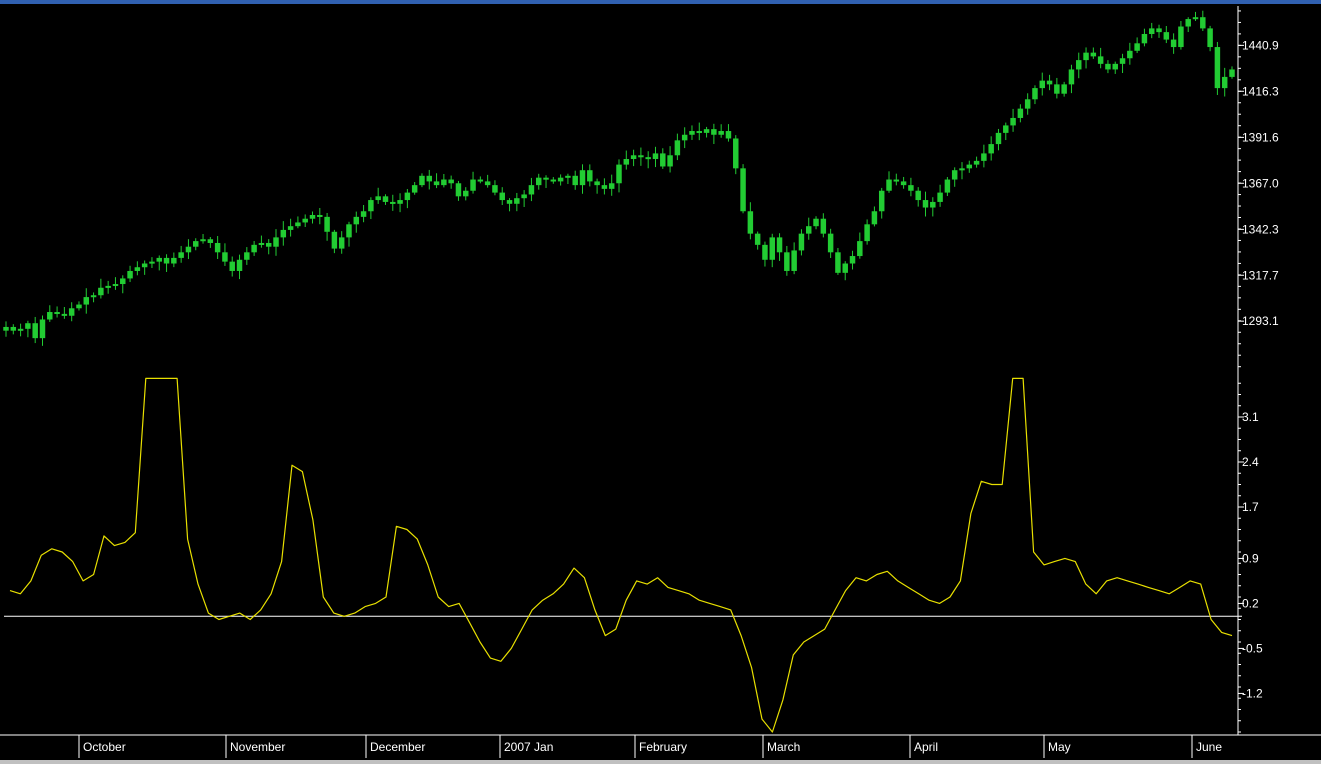  What do you see at coordinates (104, 747) in the screenshot?
I see `month-label: October` at bounding box center [104, 747].